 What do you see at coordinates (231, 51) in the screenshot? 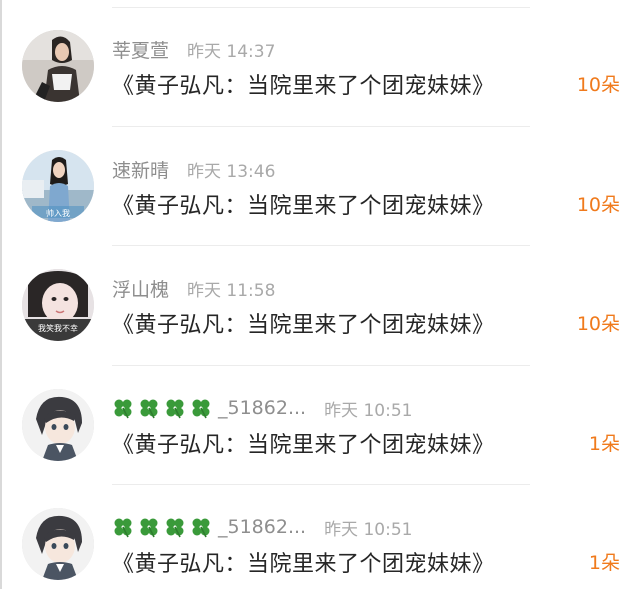
I see `timestamp: 昨天 14:37` at bounding box center [231, 51].